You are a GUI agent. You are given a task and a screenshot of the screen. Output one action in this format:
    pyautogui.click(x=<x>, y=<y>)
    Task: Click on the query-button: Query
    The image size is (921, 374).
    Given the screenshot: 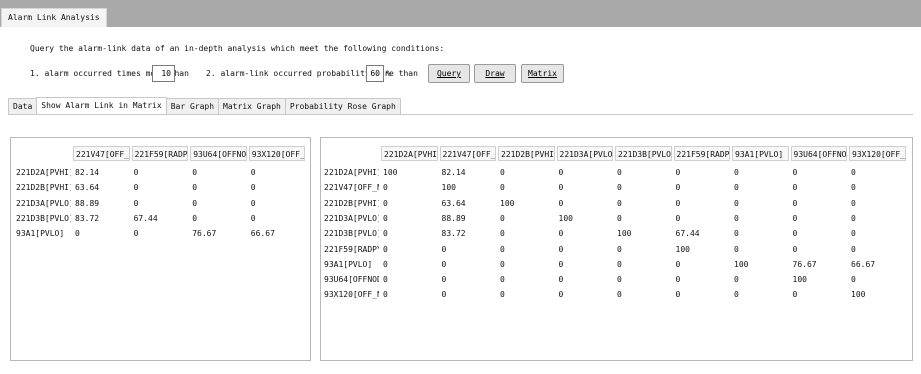 What is the action you would take?
    pyautogui.click(x=449, y=73)
    